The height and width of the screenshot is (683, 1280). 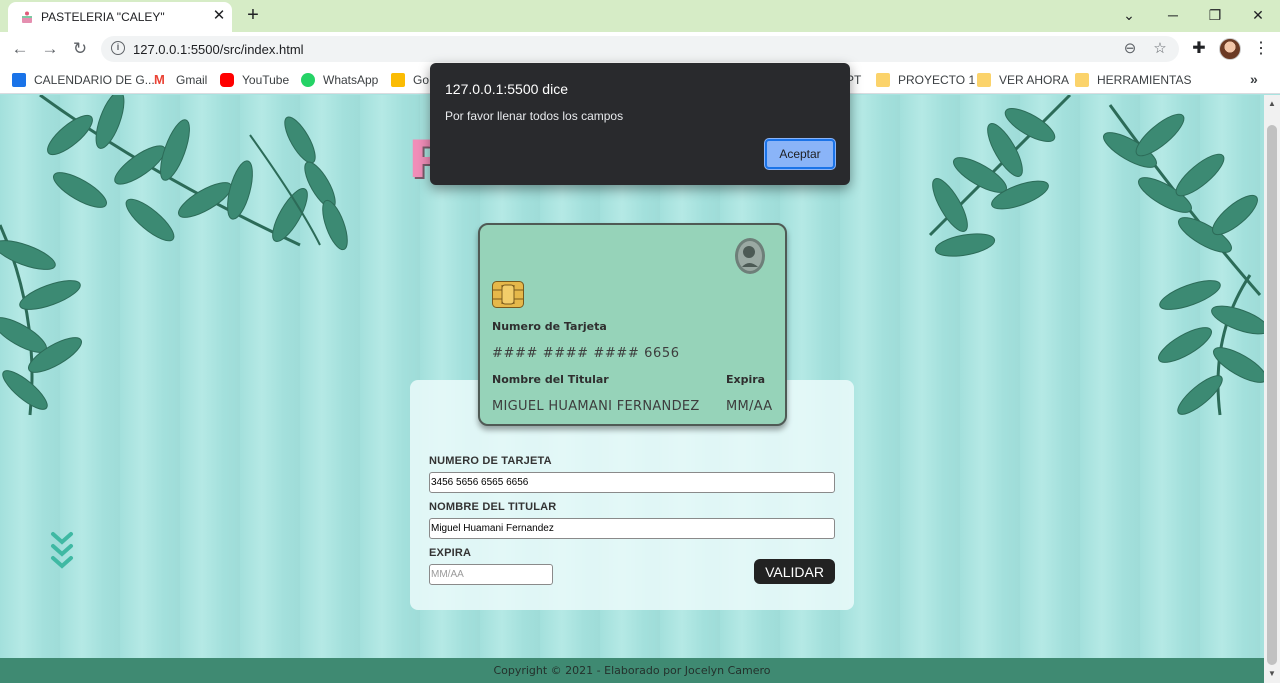 I want to click on card-holder-caption: Nombre del Titular, so click(x=550, y=379).